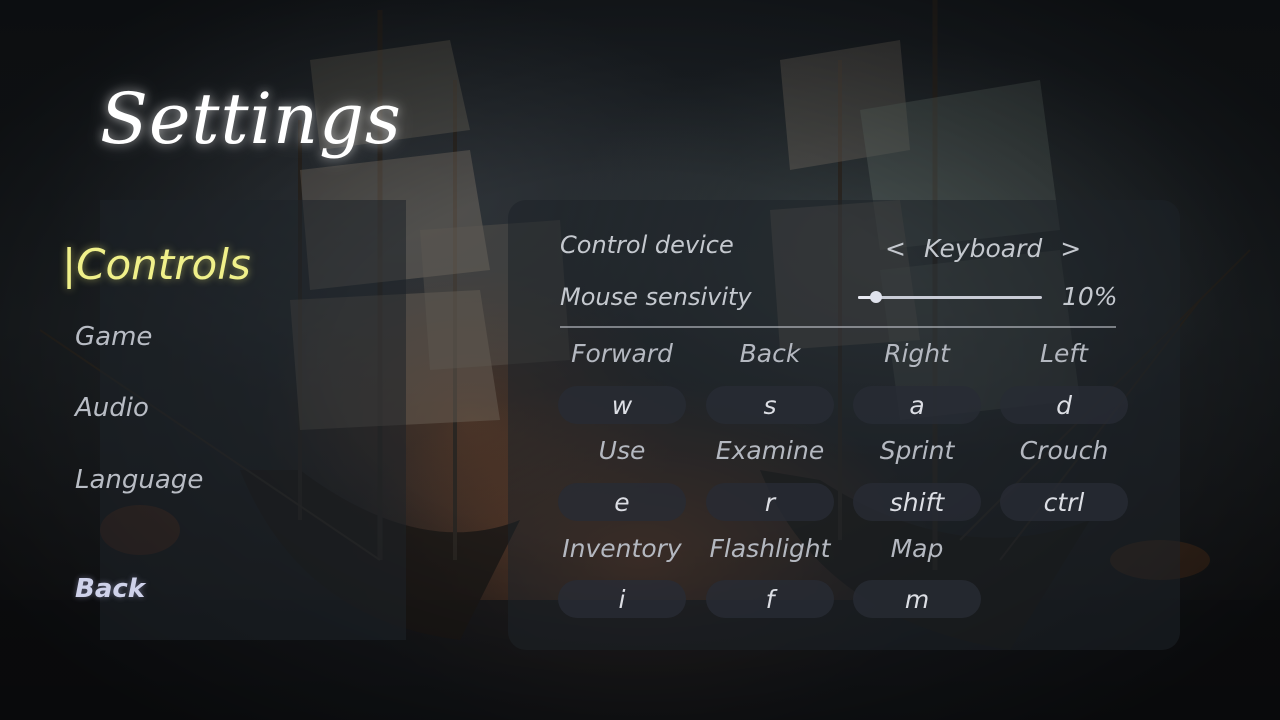 This screenshot has width=1280, height=720. Describe the element at coordinates (917, 353) in the screenshot. I see `binding-label-right: Right` at that location.